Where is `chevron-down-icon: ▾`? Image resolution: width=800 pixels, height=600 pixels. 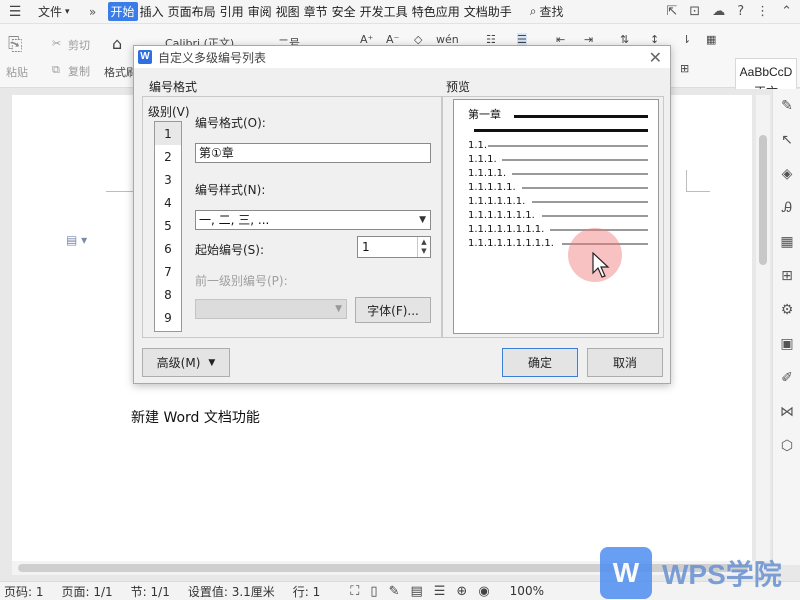
chevron-down-icon: ▾ is located at coordinates (67, 11).